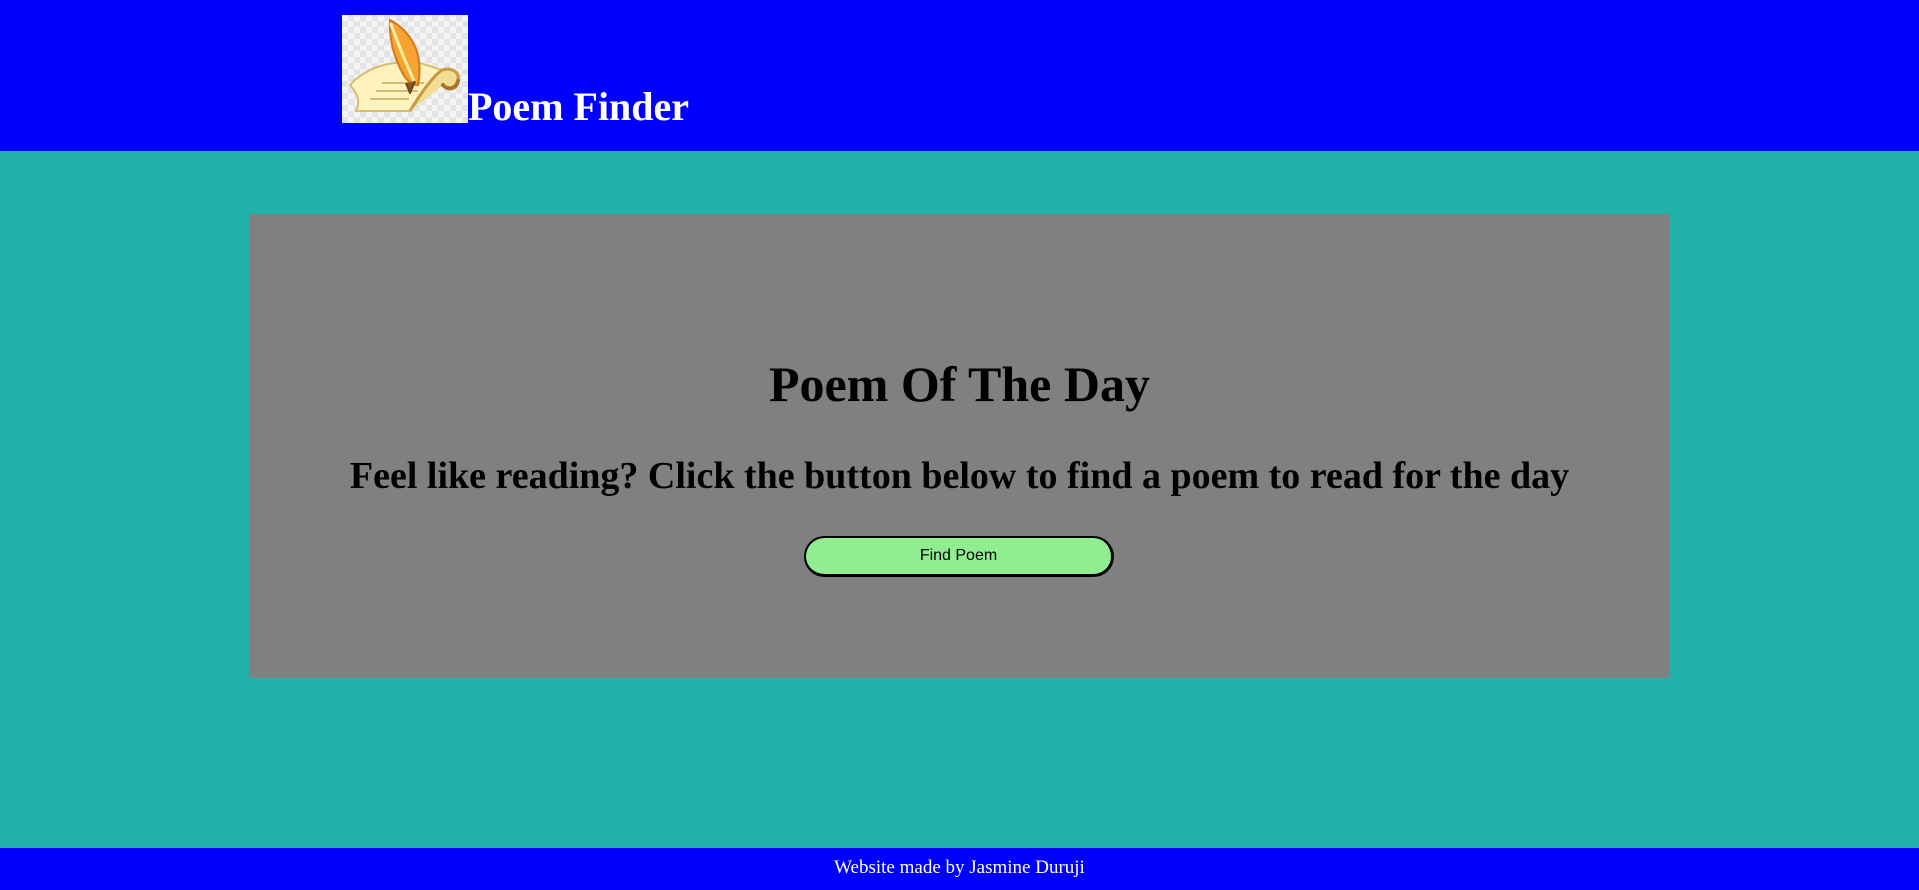 The height and width of the screenshot is (890, 1919). I want to click on page-title: Poem Of The Day, so click(959, 384).